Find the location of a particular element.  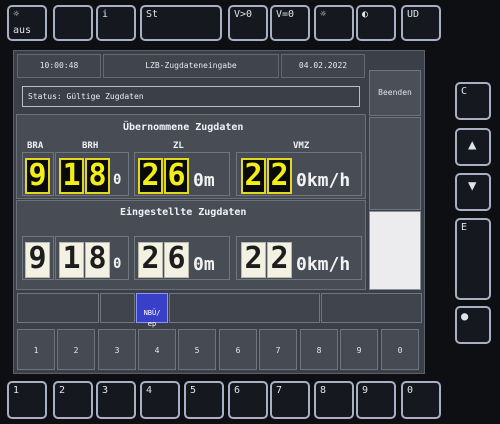

screen-key-3: 3 is located at coordinates (117, 349).